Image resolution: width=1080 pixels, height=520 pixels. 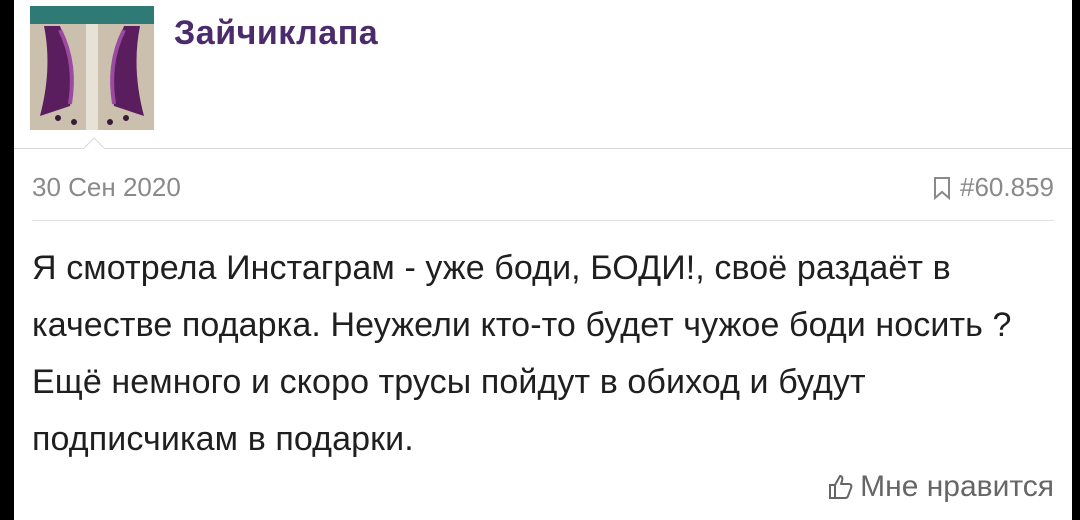 What do you see at coordinates (276, 33) in the screenshot?
I see `author-name: Зайчиклапа` at bounding box center [276, 33].